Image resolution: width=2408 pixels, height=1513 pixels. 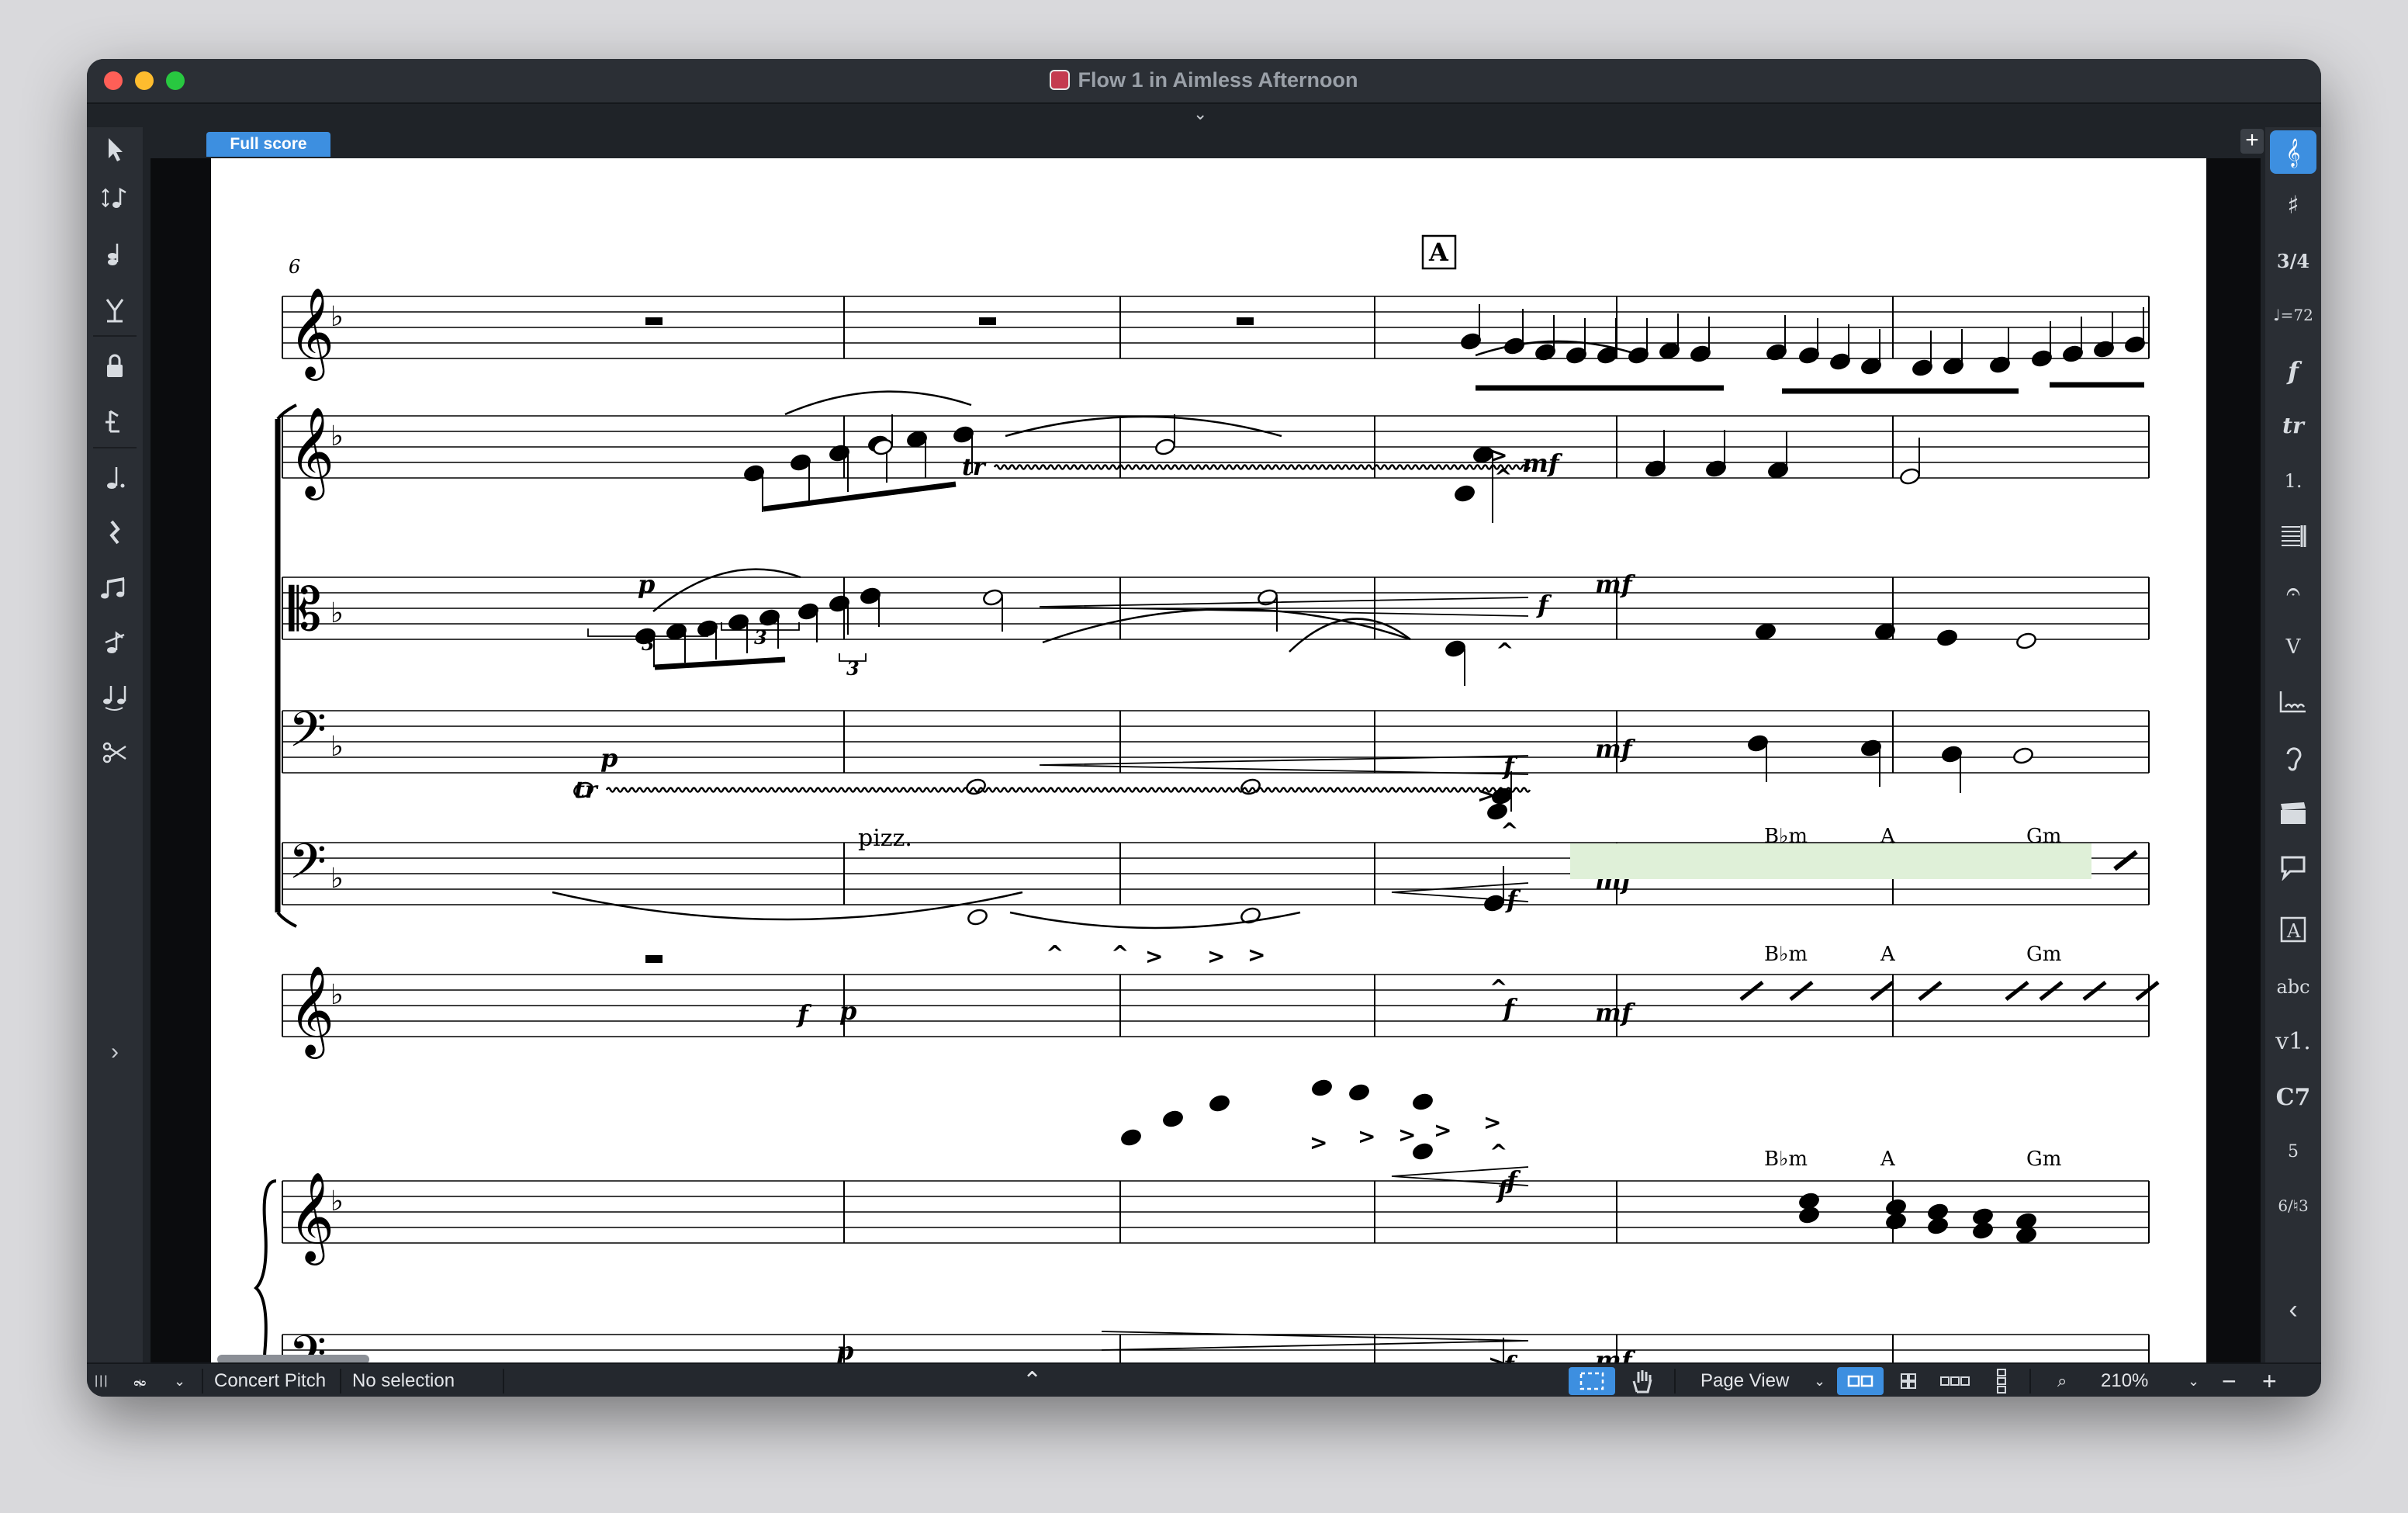 What do you see at coordinates (2293, 813) in the screenshot?
I see `cues-clapper-icon` at bounding box center [2293, 813].